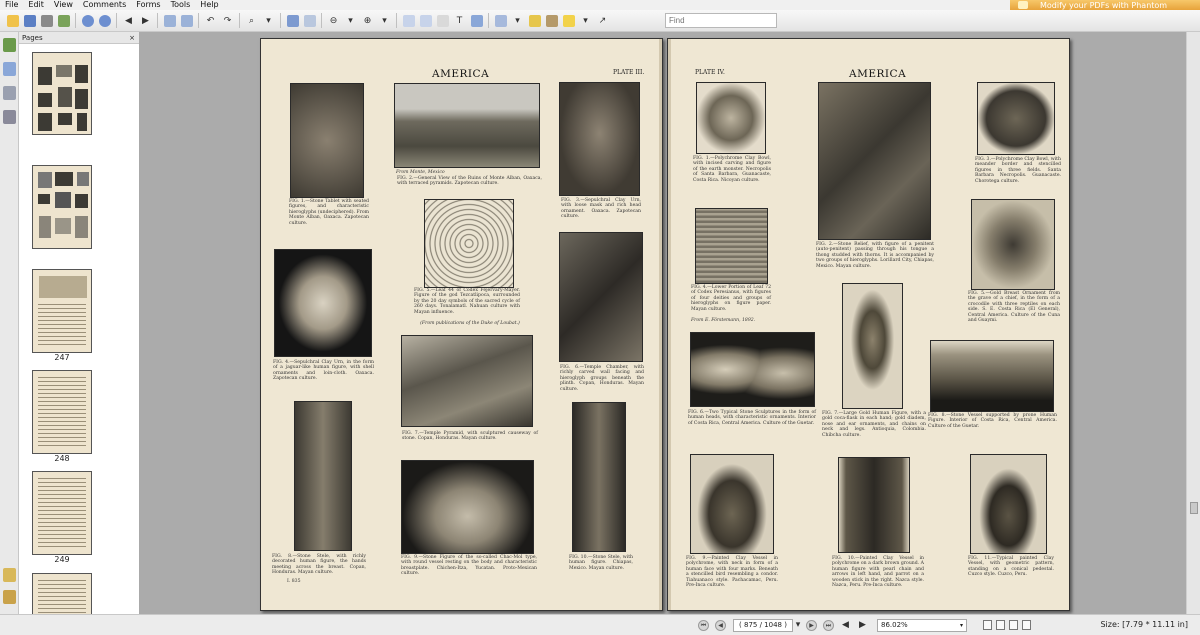 Image resolution: width=1200 pixels, height=635 pixels. I want to click on menu-help: Help, so click(209, 5).